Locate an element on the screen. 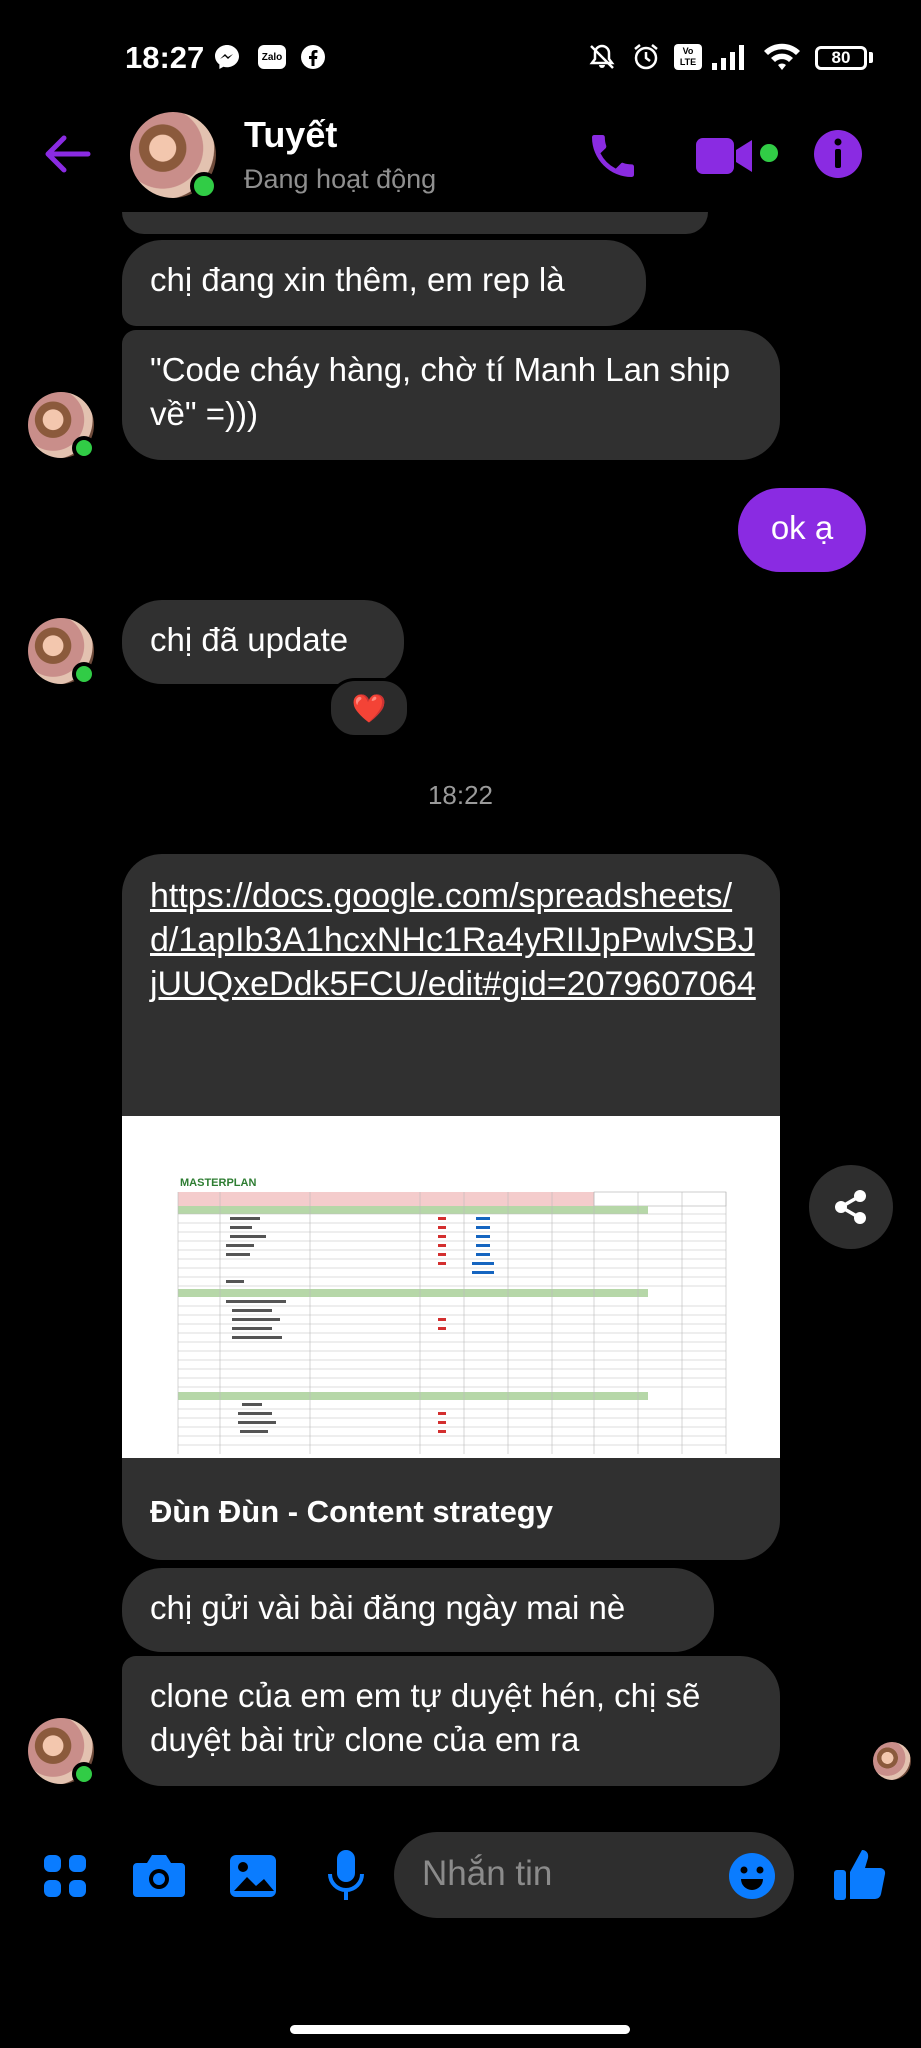 The height and width of the screenshot is (2048, 921). zalo-icon: Zalo is located at coordinates (272, 57).